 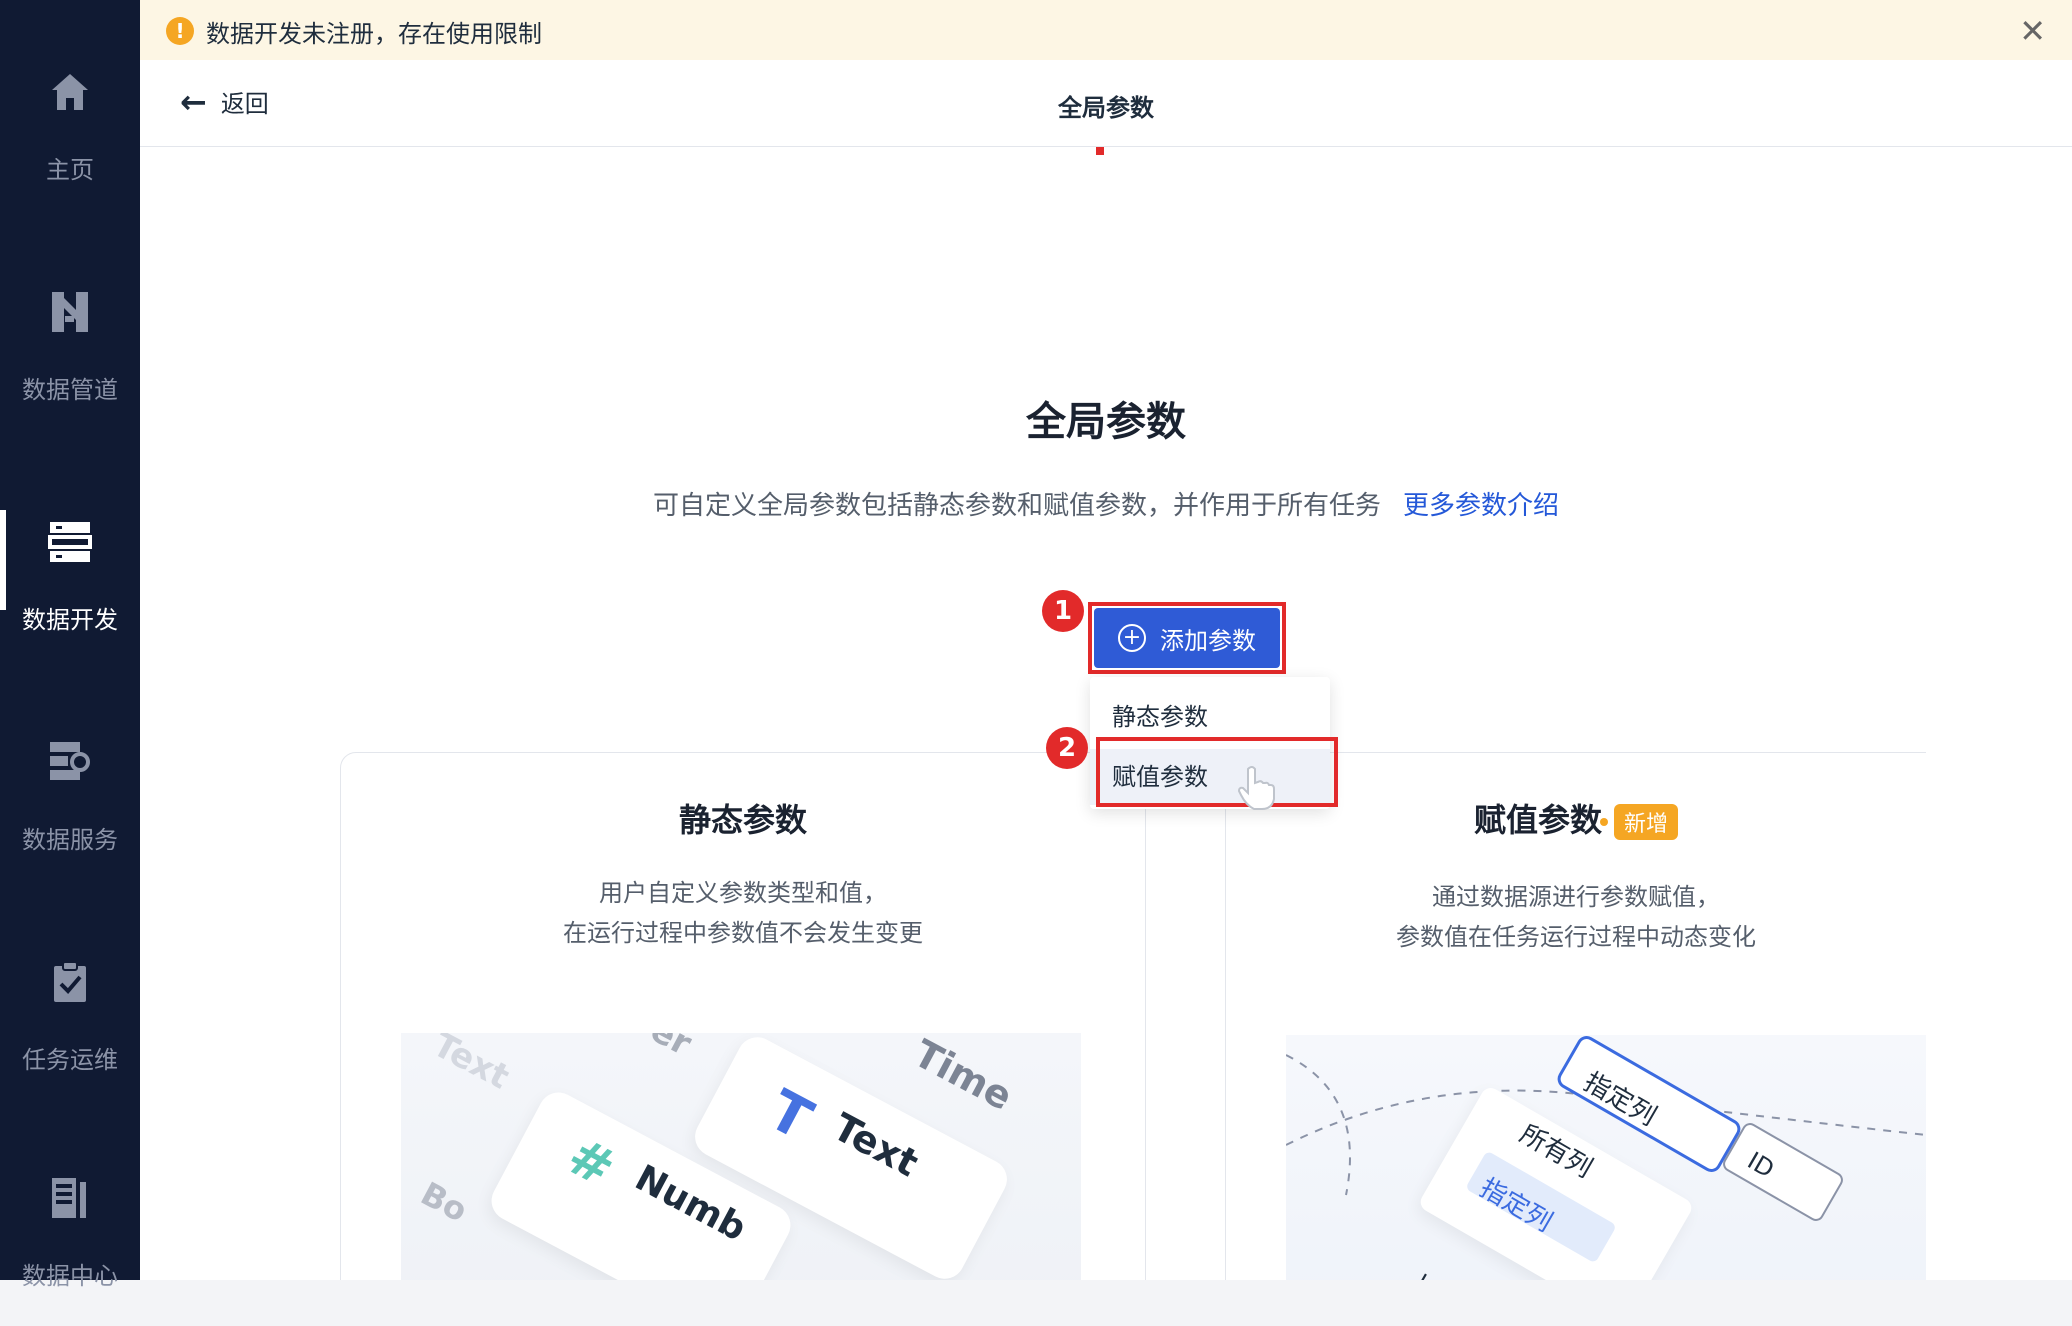 I want to click on sidebar-item-label: 数据管道, so click(x=70, y=390).